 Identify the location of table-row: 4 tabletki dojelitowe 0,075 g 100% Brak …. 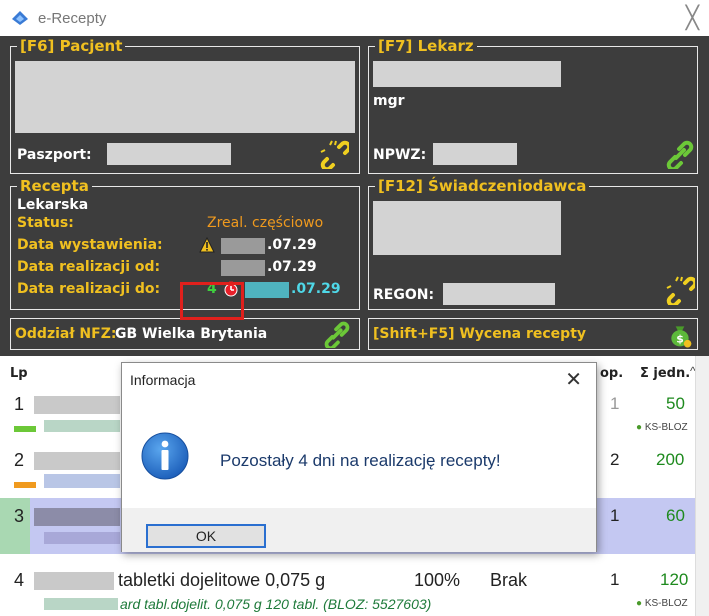
(347, 588).